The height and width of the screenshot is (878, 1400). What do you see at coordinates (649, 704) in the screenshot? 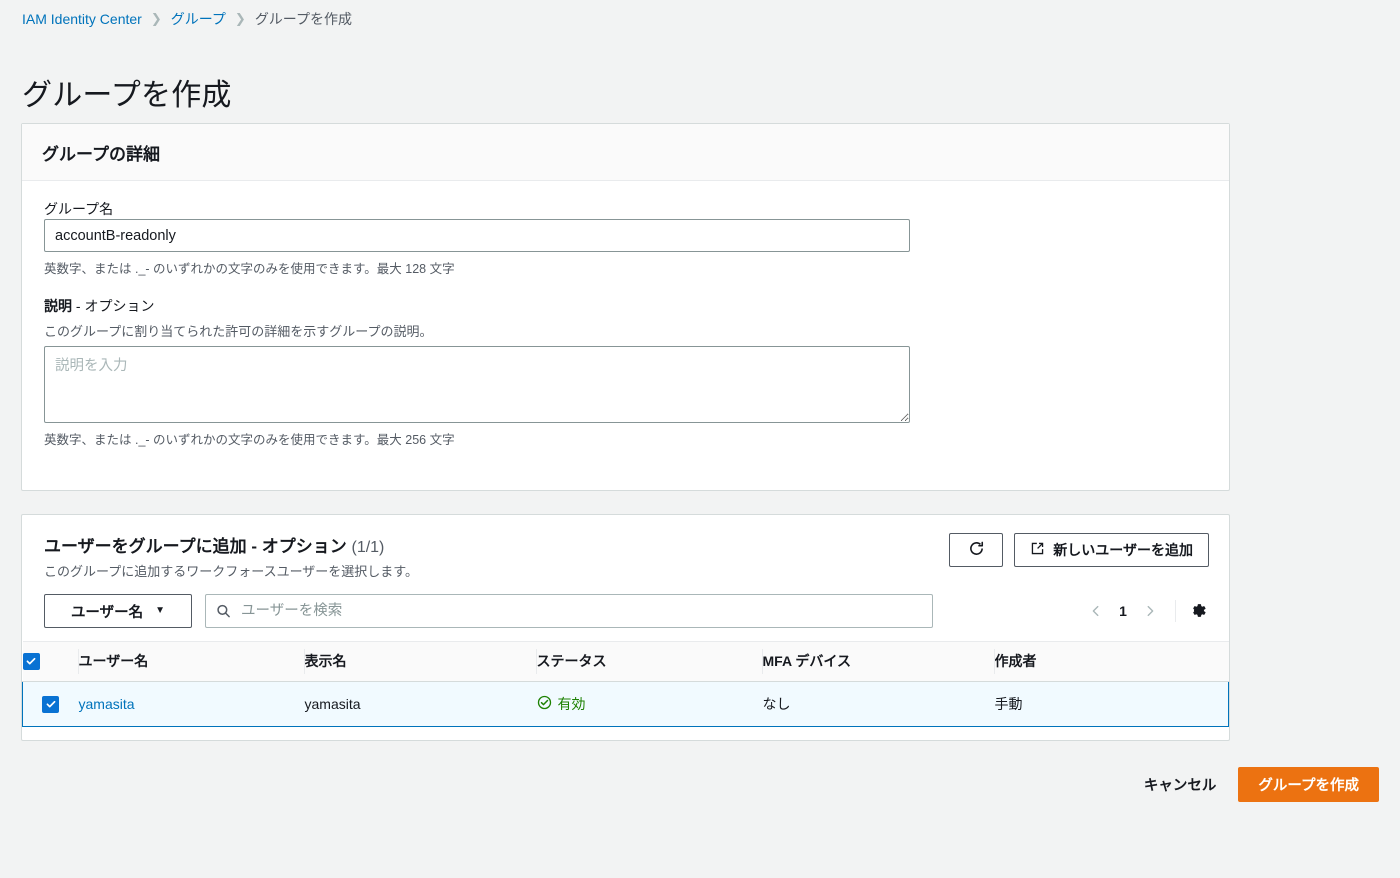
I see `cell-status: 有効` at bounding box center [649, 704].